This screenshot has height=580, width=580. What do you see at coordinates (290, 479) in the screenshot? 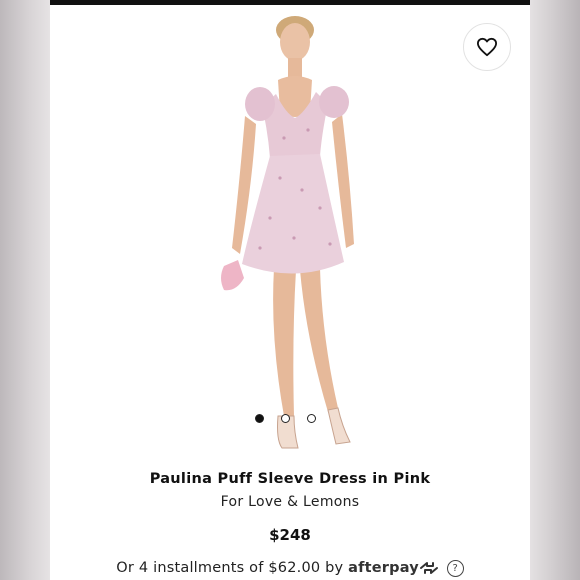
I see `product-title: Paulina Puff Sleeve Dress in Pink` at bounding box center [290, 479].